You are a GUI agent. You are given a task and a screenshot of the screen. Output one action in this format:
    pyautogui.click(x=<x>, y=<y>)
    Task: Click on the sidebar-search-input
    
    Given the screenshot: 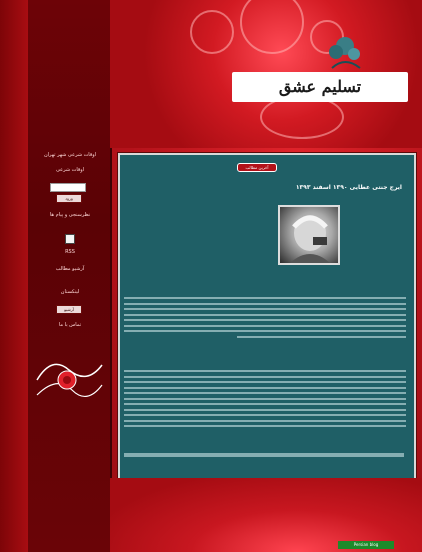 What is the action you would take?
    pyautogui.click(x=68, y=187)
    